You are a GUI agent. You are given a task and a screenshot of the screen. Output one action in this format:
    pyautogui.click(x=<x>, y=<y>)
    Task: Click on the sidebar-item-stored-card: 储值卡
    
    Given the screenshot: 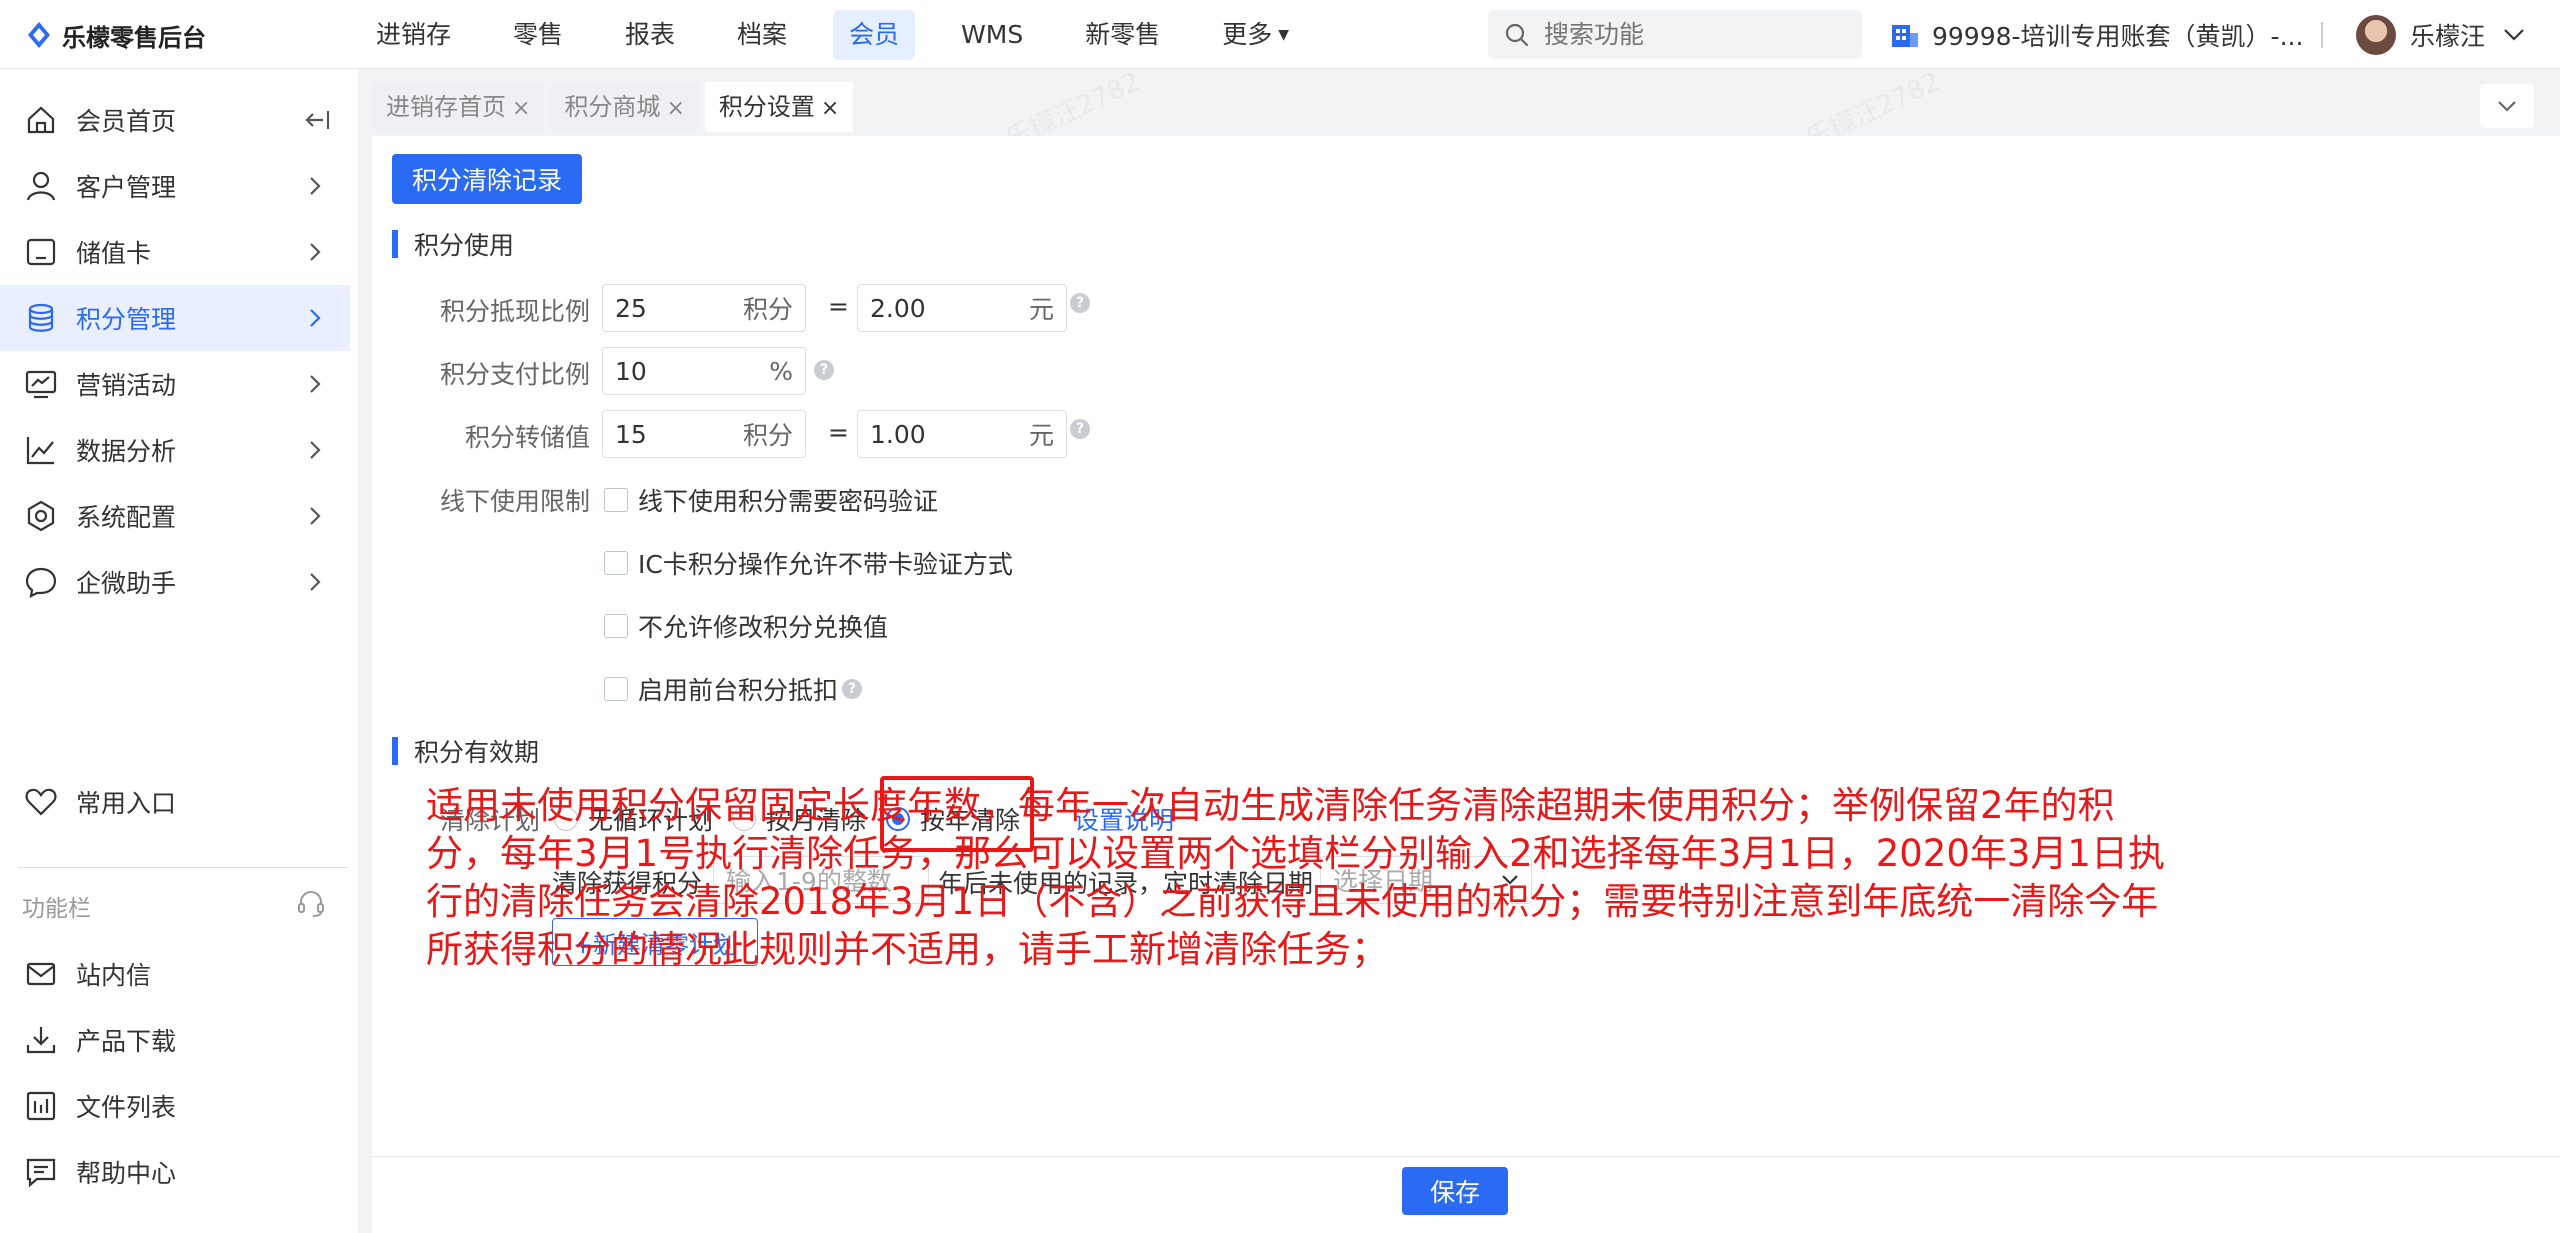 What is the action you would take?
    pyautogui.click(x=175, y=252)
    